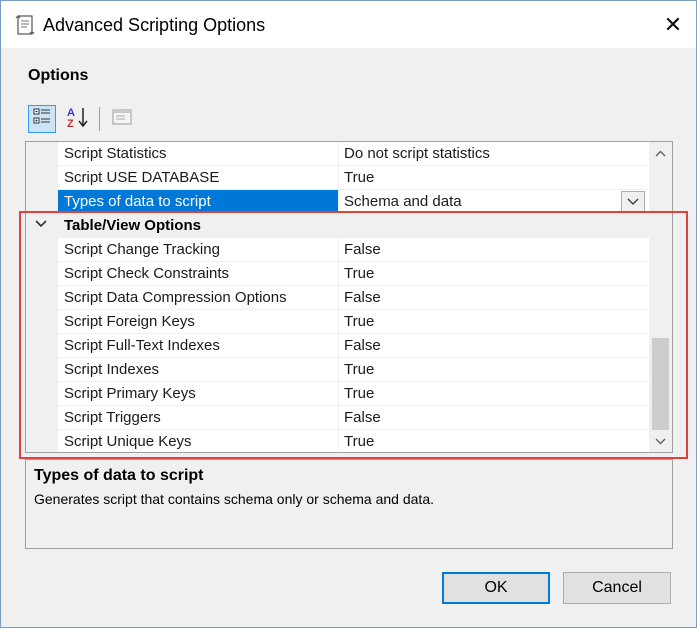 The width and height of the screenshot is (697, 628). What do you see at coordinates (137, 201) in the screenshot?
I see `property-name: Types of data to script` at bounding box center [137, 201].